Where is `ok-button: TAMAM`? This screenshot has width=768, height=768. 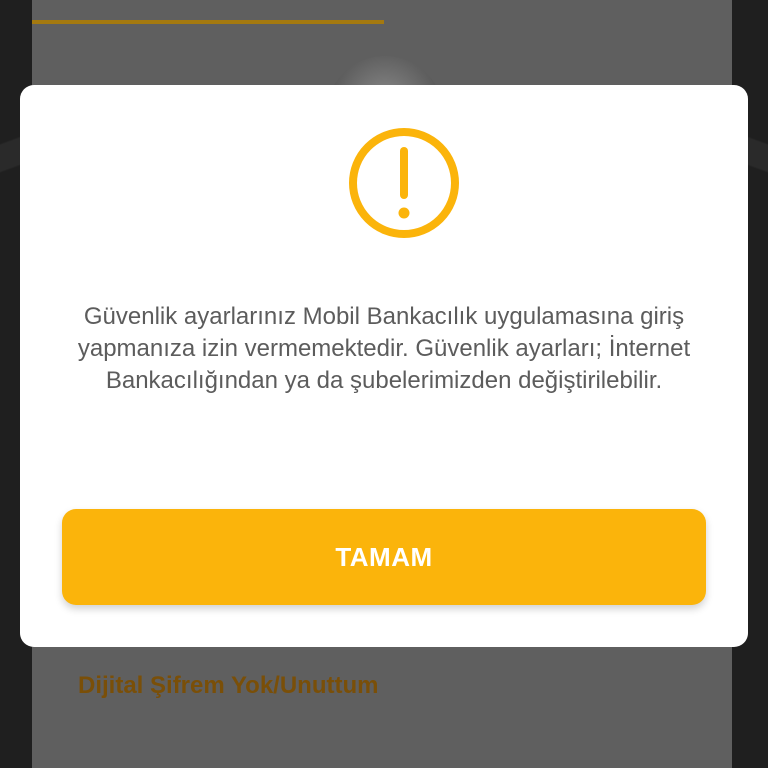
ok-button: TAMAM is located at coordinates (384, 557).